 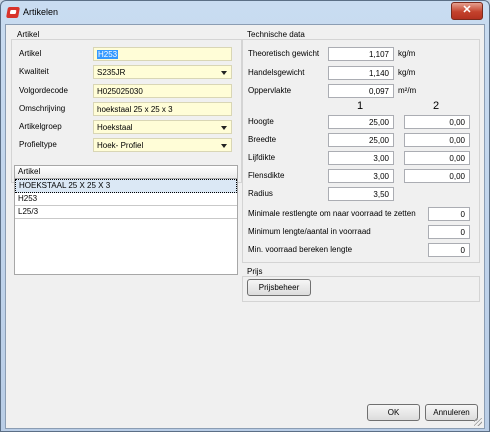 I want to click on technische-section-title: Technische data, so click(x=276, y=34).